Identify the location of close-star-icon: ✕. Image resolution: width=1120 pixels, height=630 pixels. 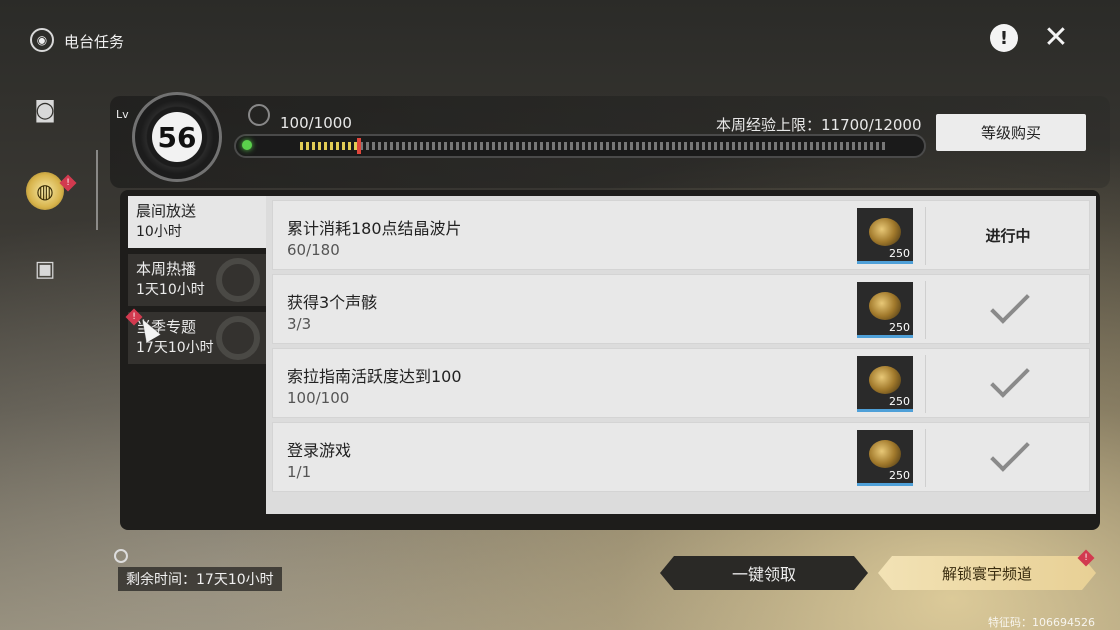
(1056, 37).